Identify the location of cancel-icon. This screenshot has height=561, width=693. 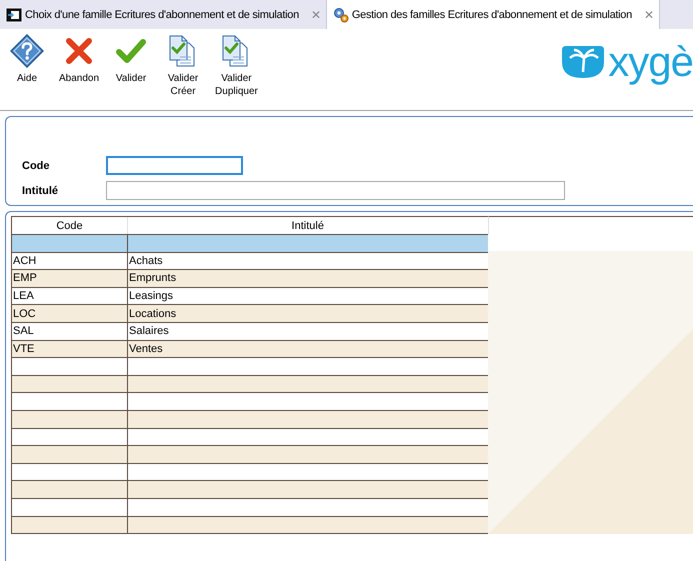
(79, 51).